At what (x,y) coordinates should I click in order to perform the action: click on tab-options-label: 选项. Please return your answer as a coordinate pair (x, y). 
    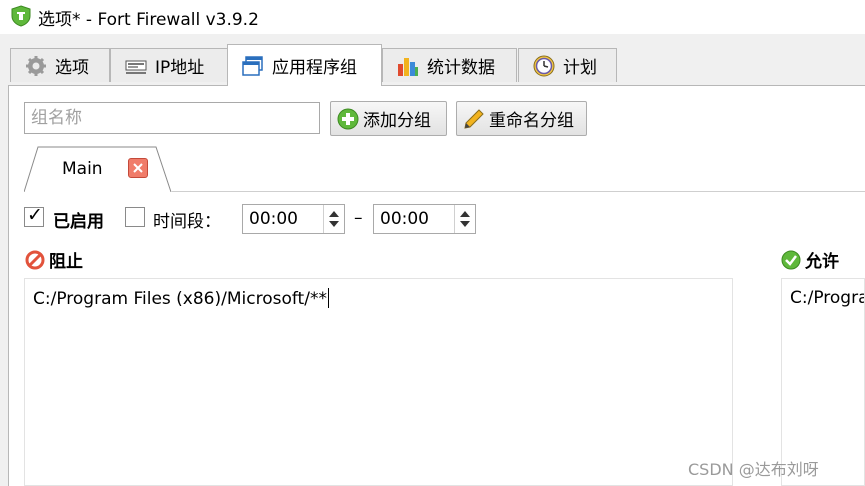
    Looking at the image, I should click on (72, 68).